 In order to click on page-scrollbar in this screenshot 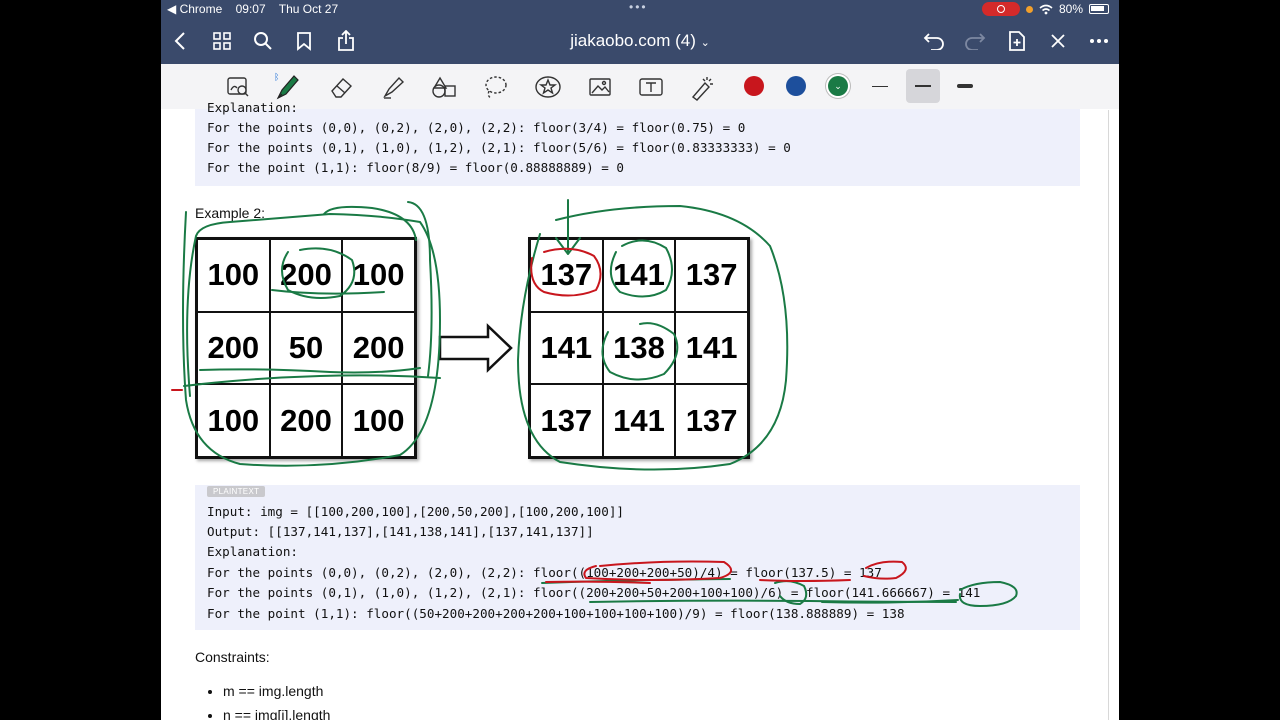, I will do `click(1108, 415)`.